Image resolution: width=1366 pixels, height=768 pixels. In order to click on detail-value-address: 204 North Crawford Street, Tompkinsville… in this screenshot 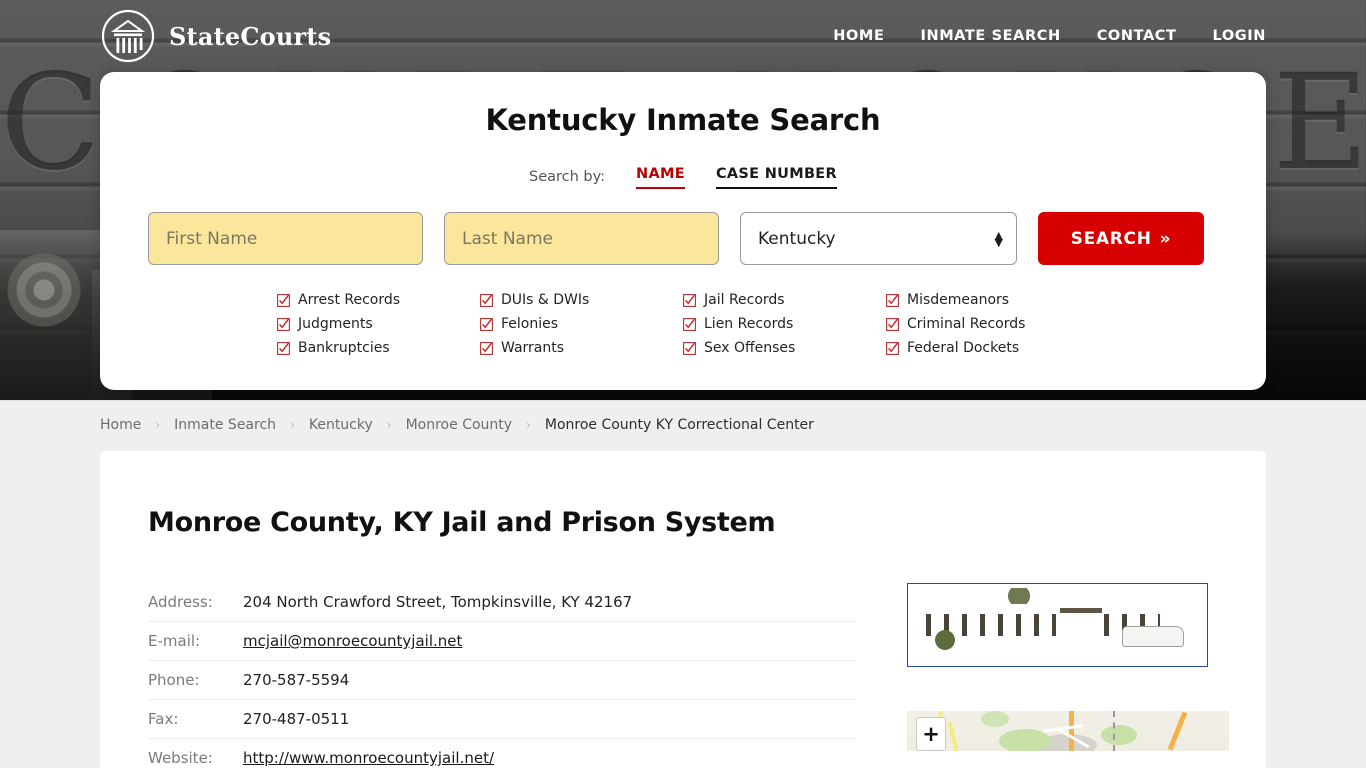, I will do `click(438, 602)`.